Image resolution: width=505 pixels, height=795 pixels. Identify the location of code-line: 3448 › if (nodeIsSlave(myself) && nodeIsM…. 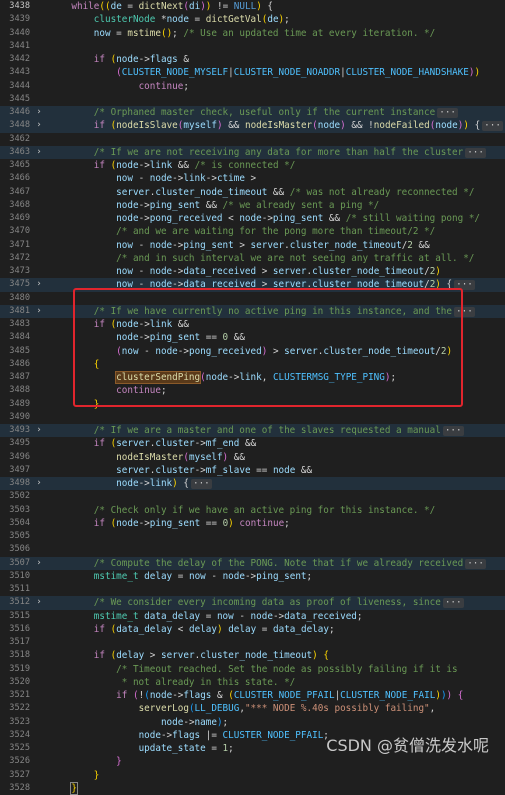
(252, 126).